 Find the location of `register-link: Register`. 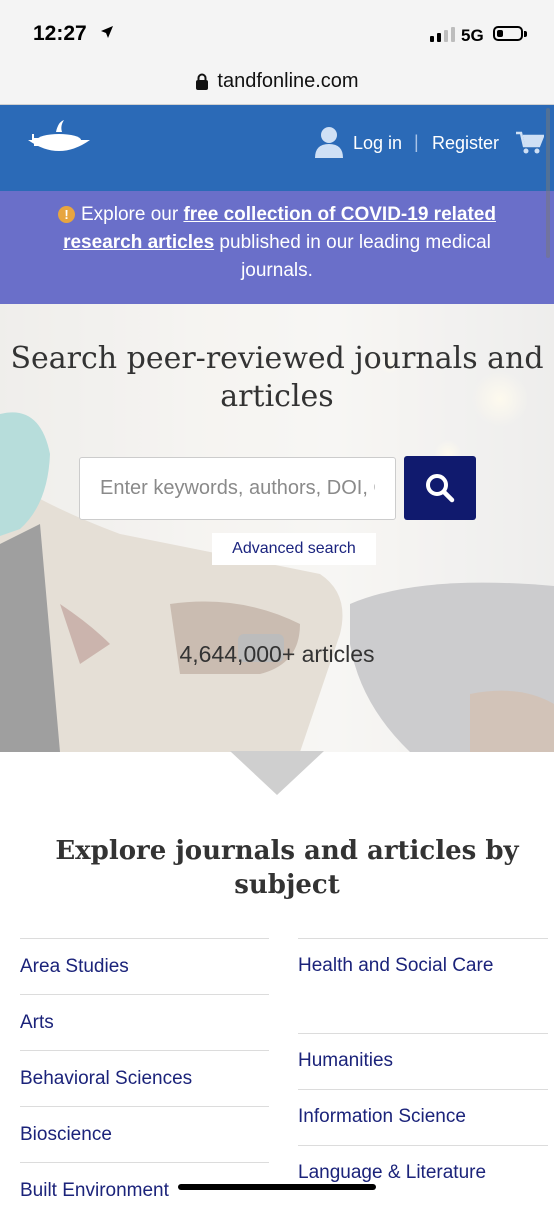

register-link: Register is located at coordinates (465, 143).